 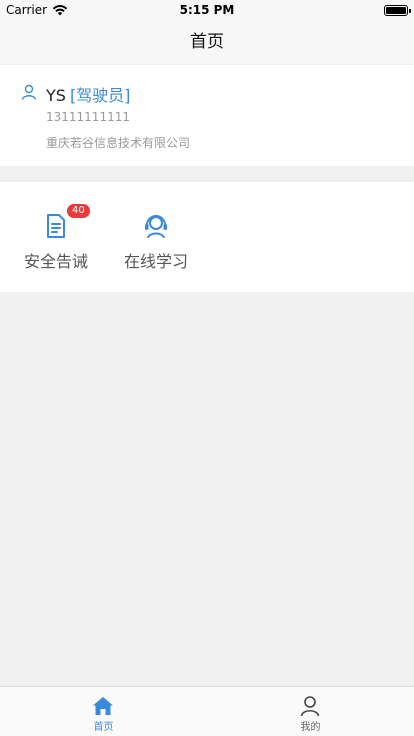 I want to click on tab-mine-label: 我的, so click(x=310, y=727).